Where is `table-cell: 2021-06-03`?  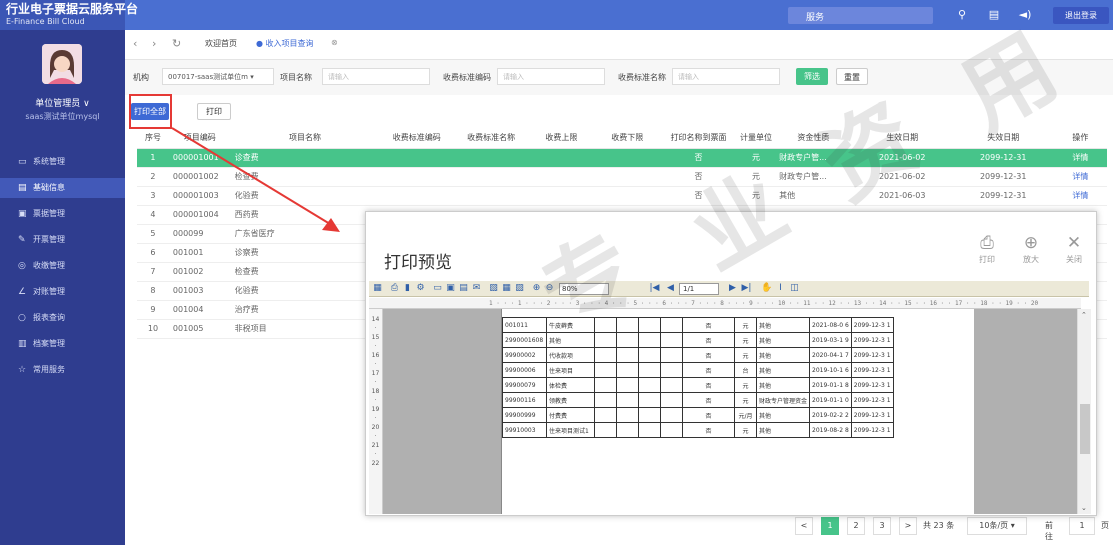
table-cell: 2021-06-03 is located at coordinates (902, 196).